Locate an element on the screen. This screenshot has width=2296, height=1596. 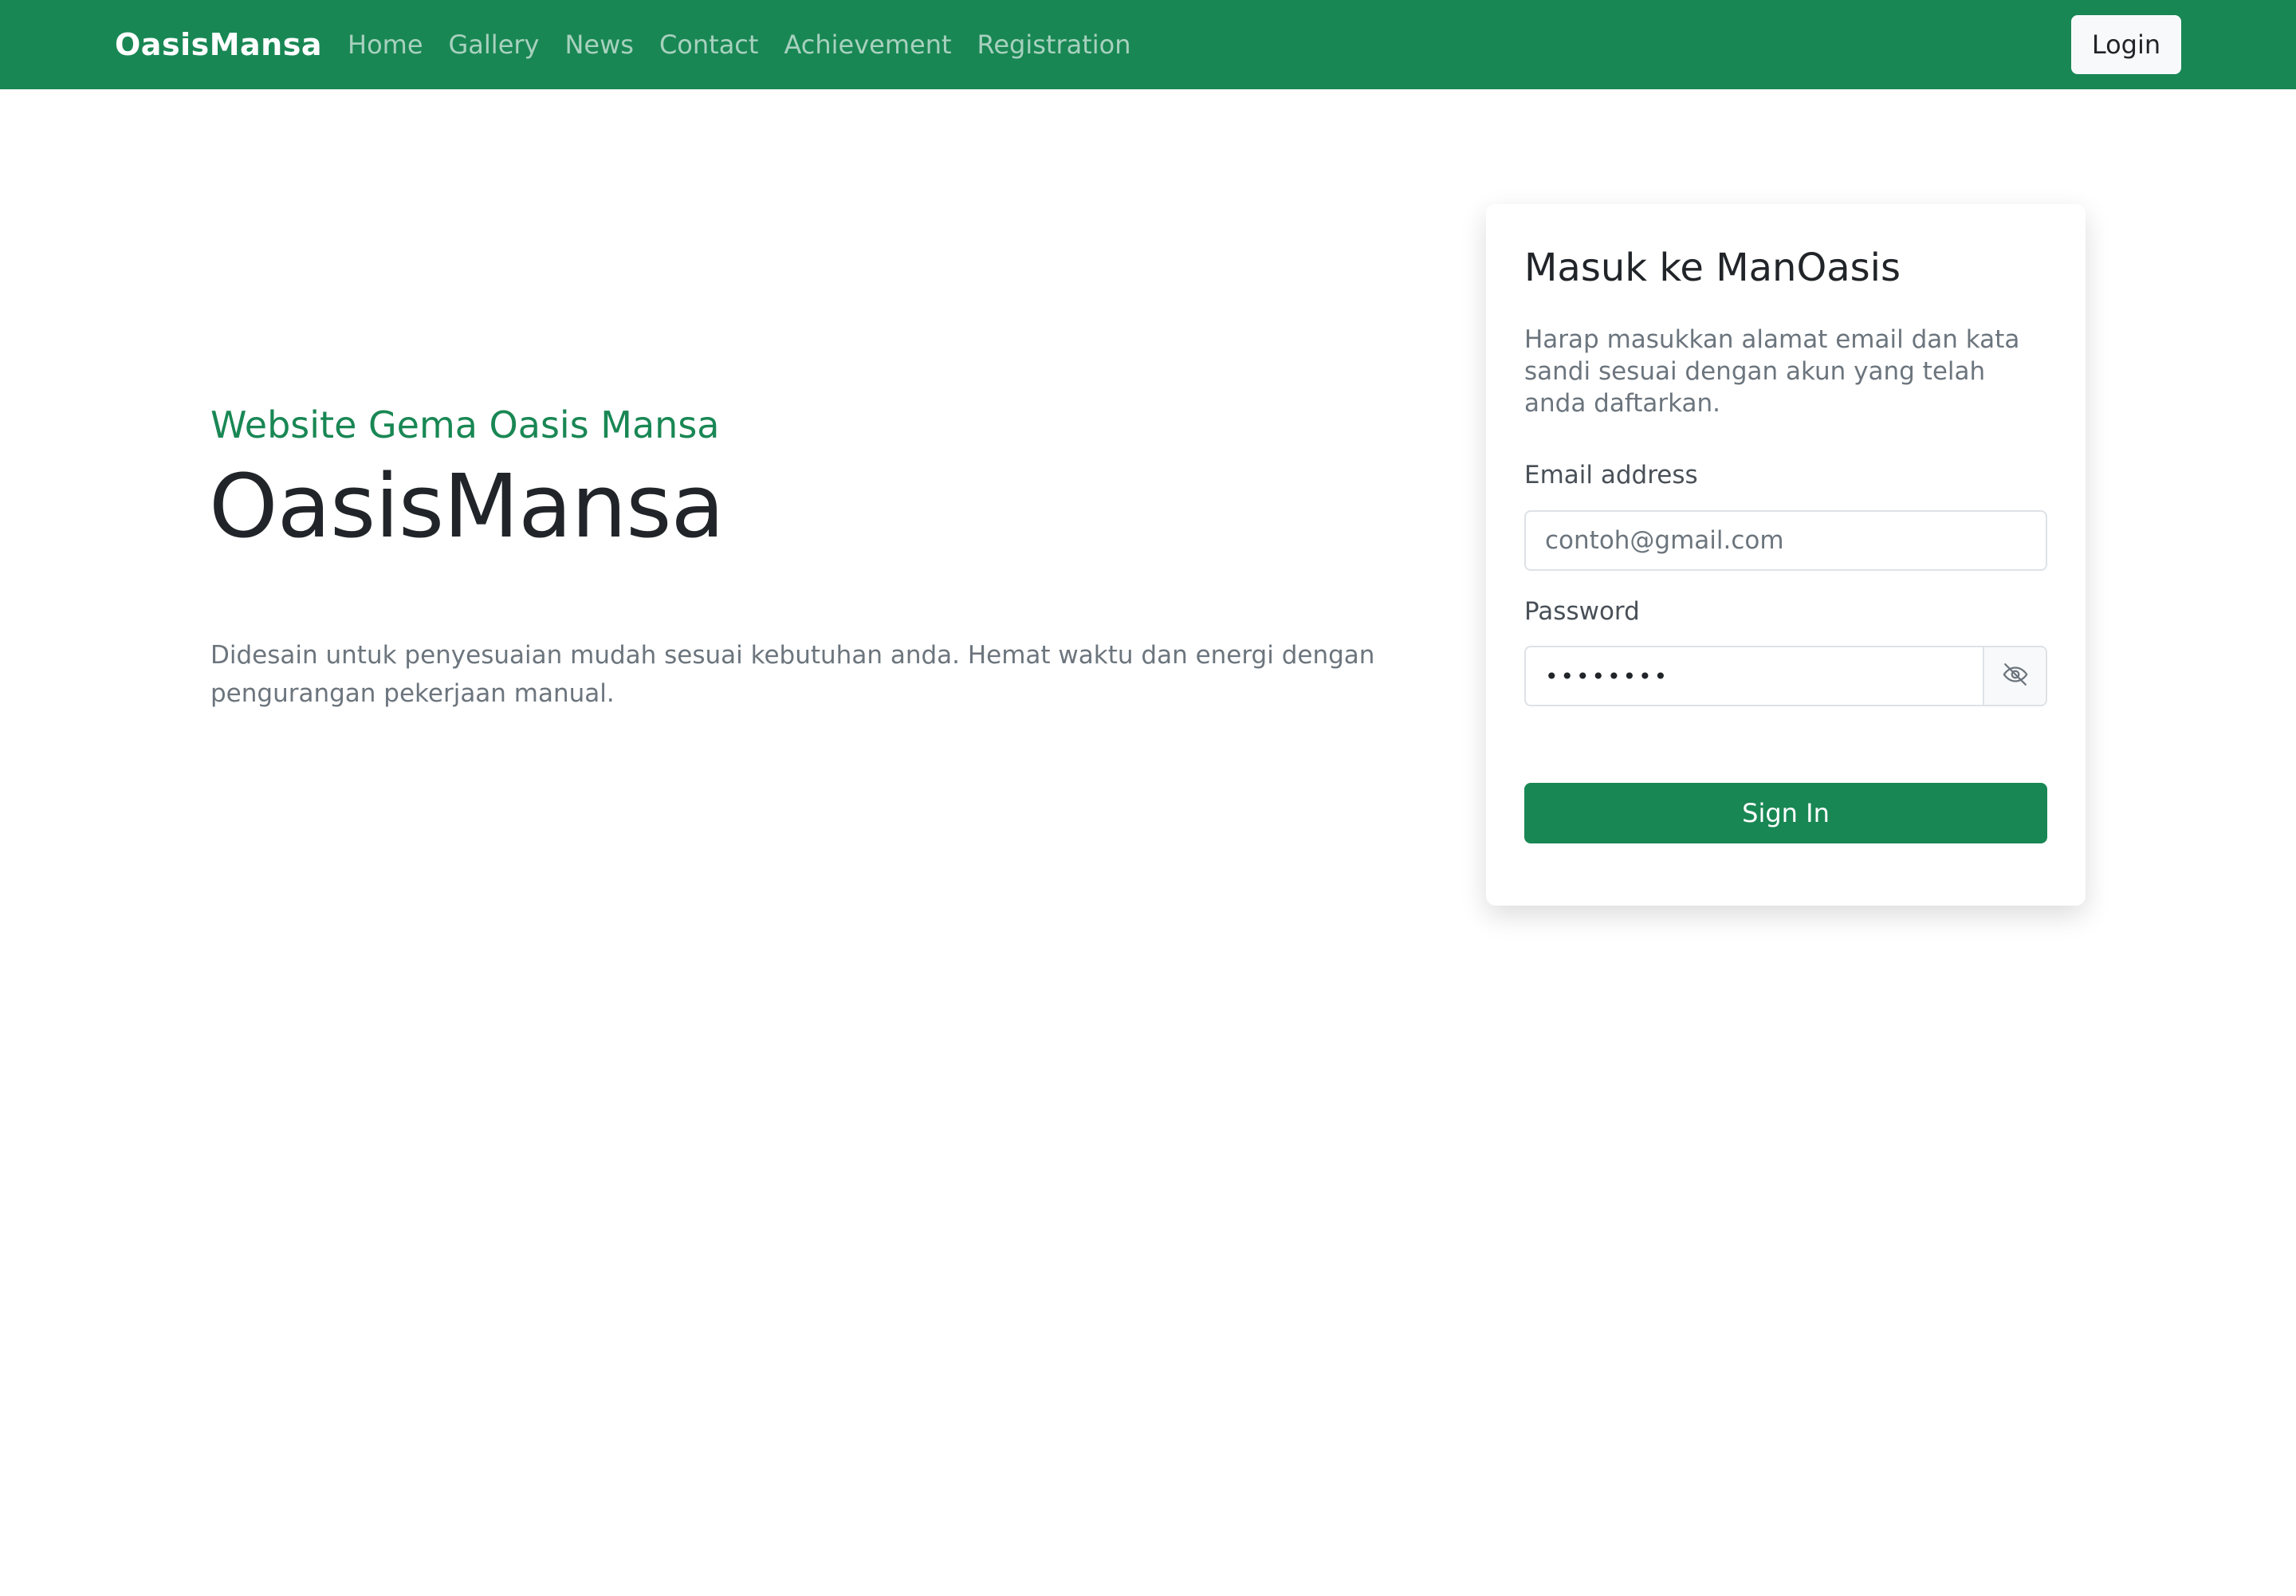
brand-logo: OasisMansa is located at coordinates (219, 44).